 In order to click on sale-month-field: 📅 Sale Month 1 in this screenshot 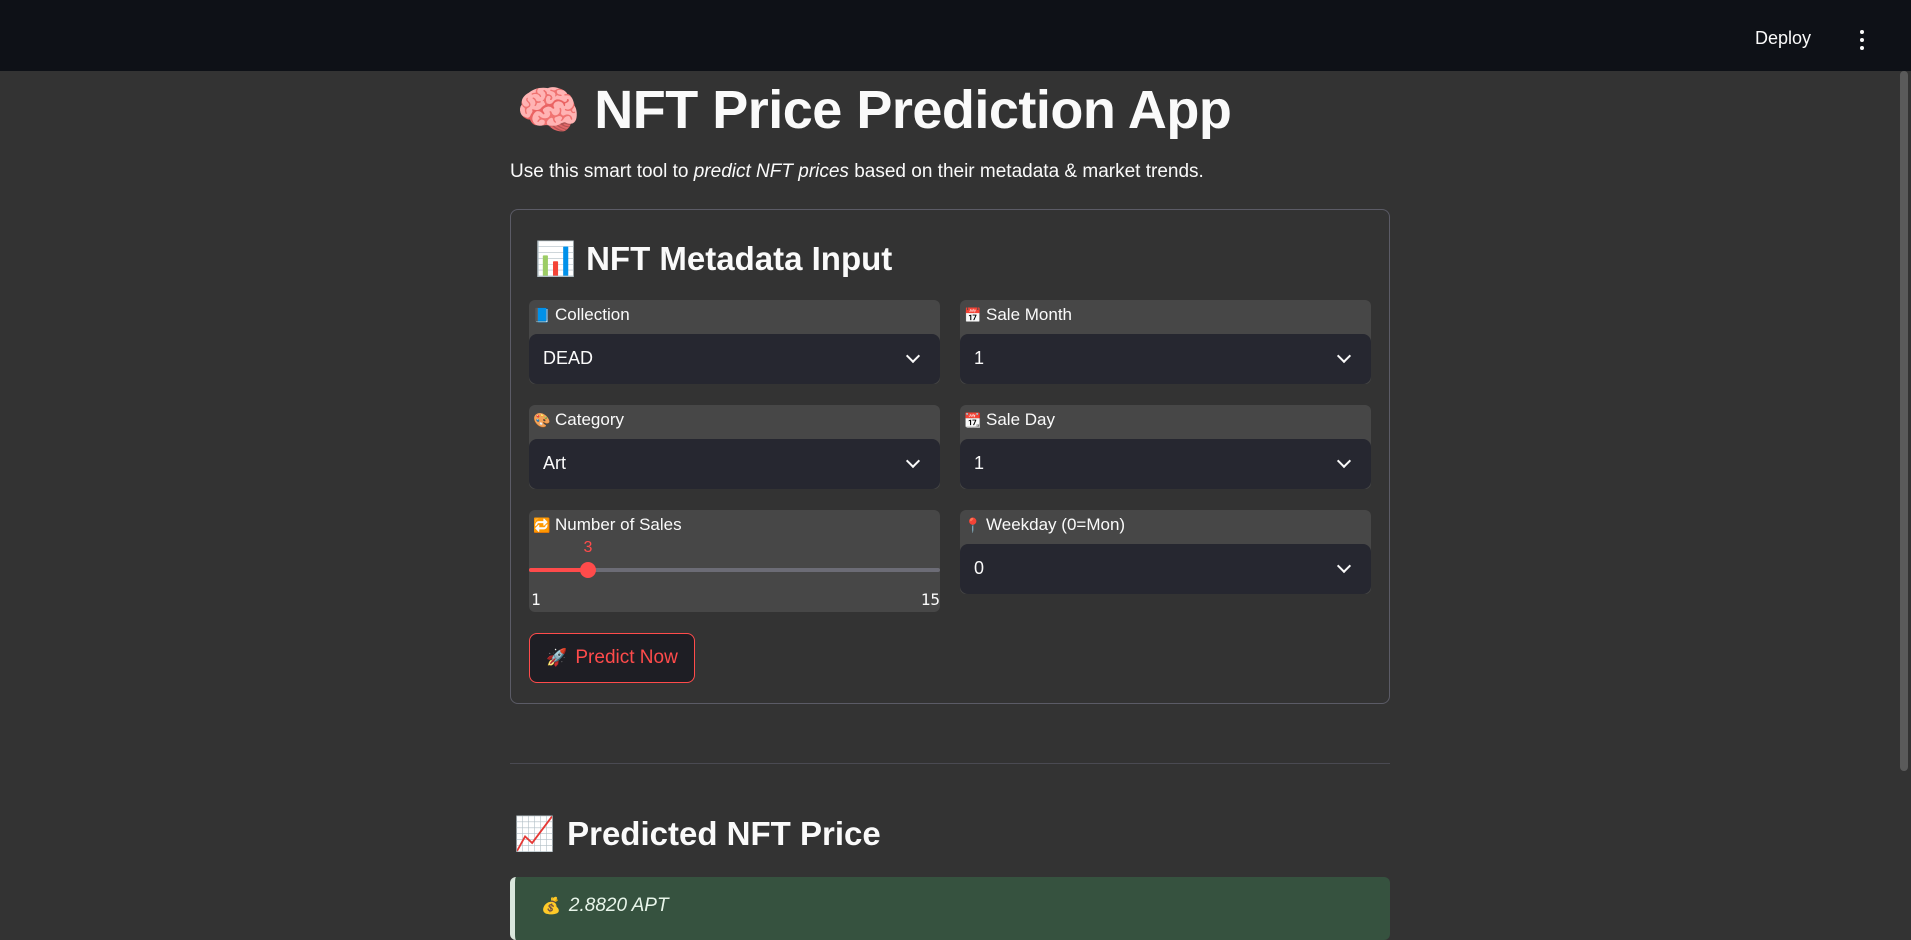, I will do `click(1165, 342)`.